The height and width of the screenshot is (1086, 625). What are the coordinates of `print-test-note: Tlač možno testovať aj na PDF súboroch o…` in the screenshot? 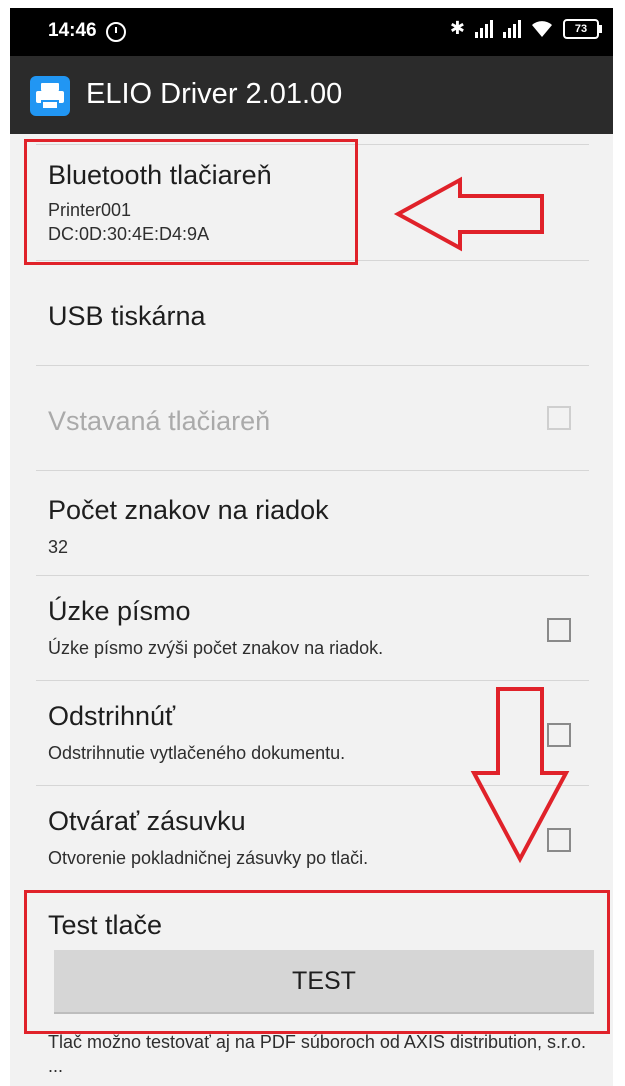 It's located at (317, 1054).